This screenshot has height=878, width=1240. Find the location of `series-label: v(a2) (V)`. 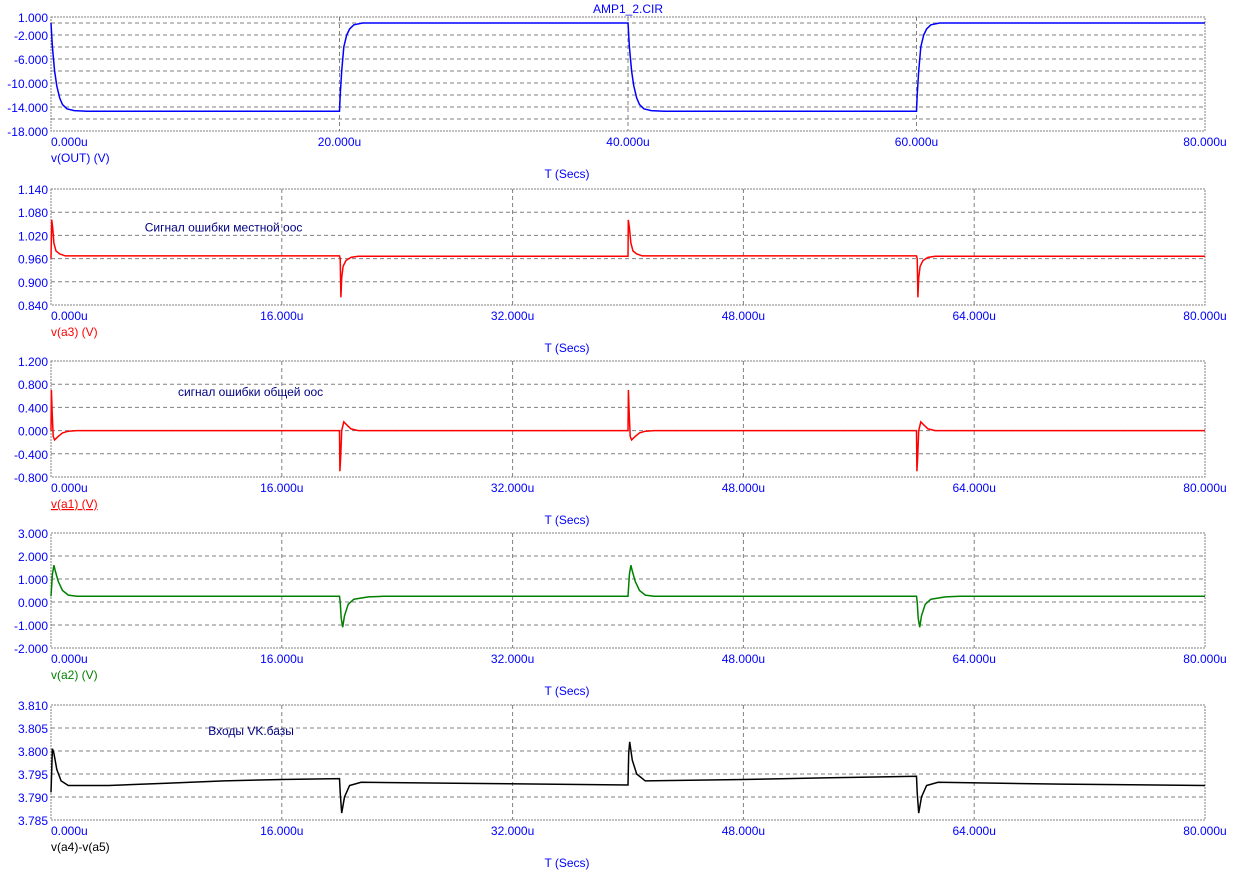

series-label: v(a2) (V) is located at coordinates (74, 675).